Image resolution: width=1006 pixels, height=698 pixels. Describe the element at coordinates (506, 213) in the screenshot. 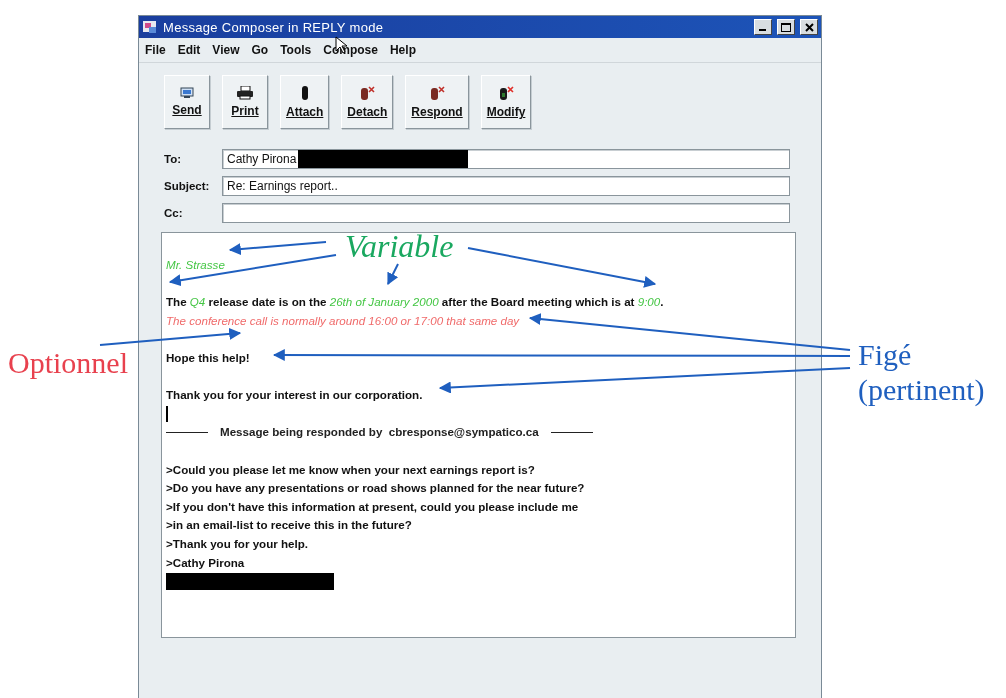

I see `input-field` at that location.